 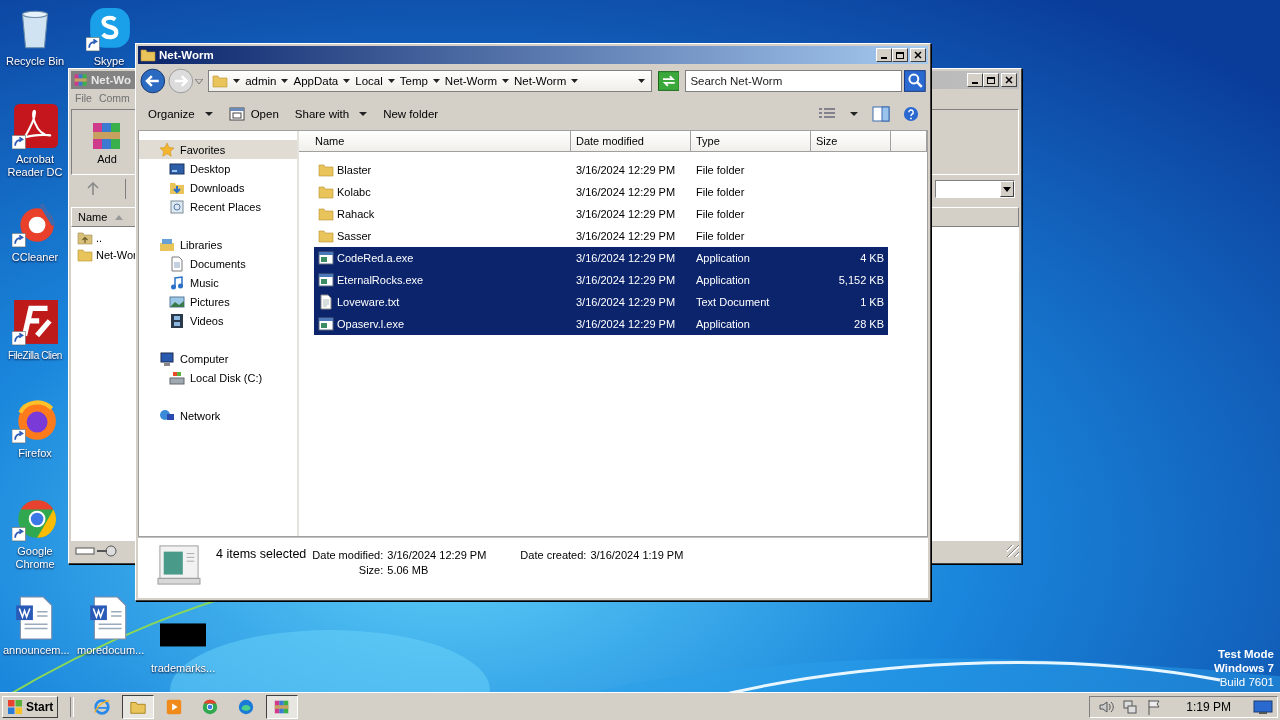 I want to click on refresh-button, so click(x=668, y=81).